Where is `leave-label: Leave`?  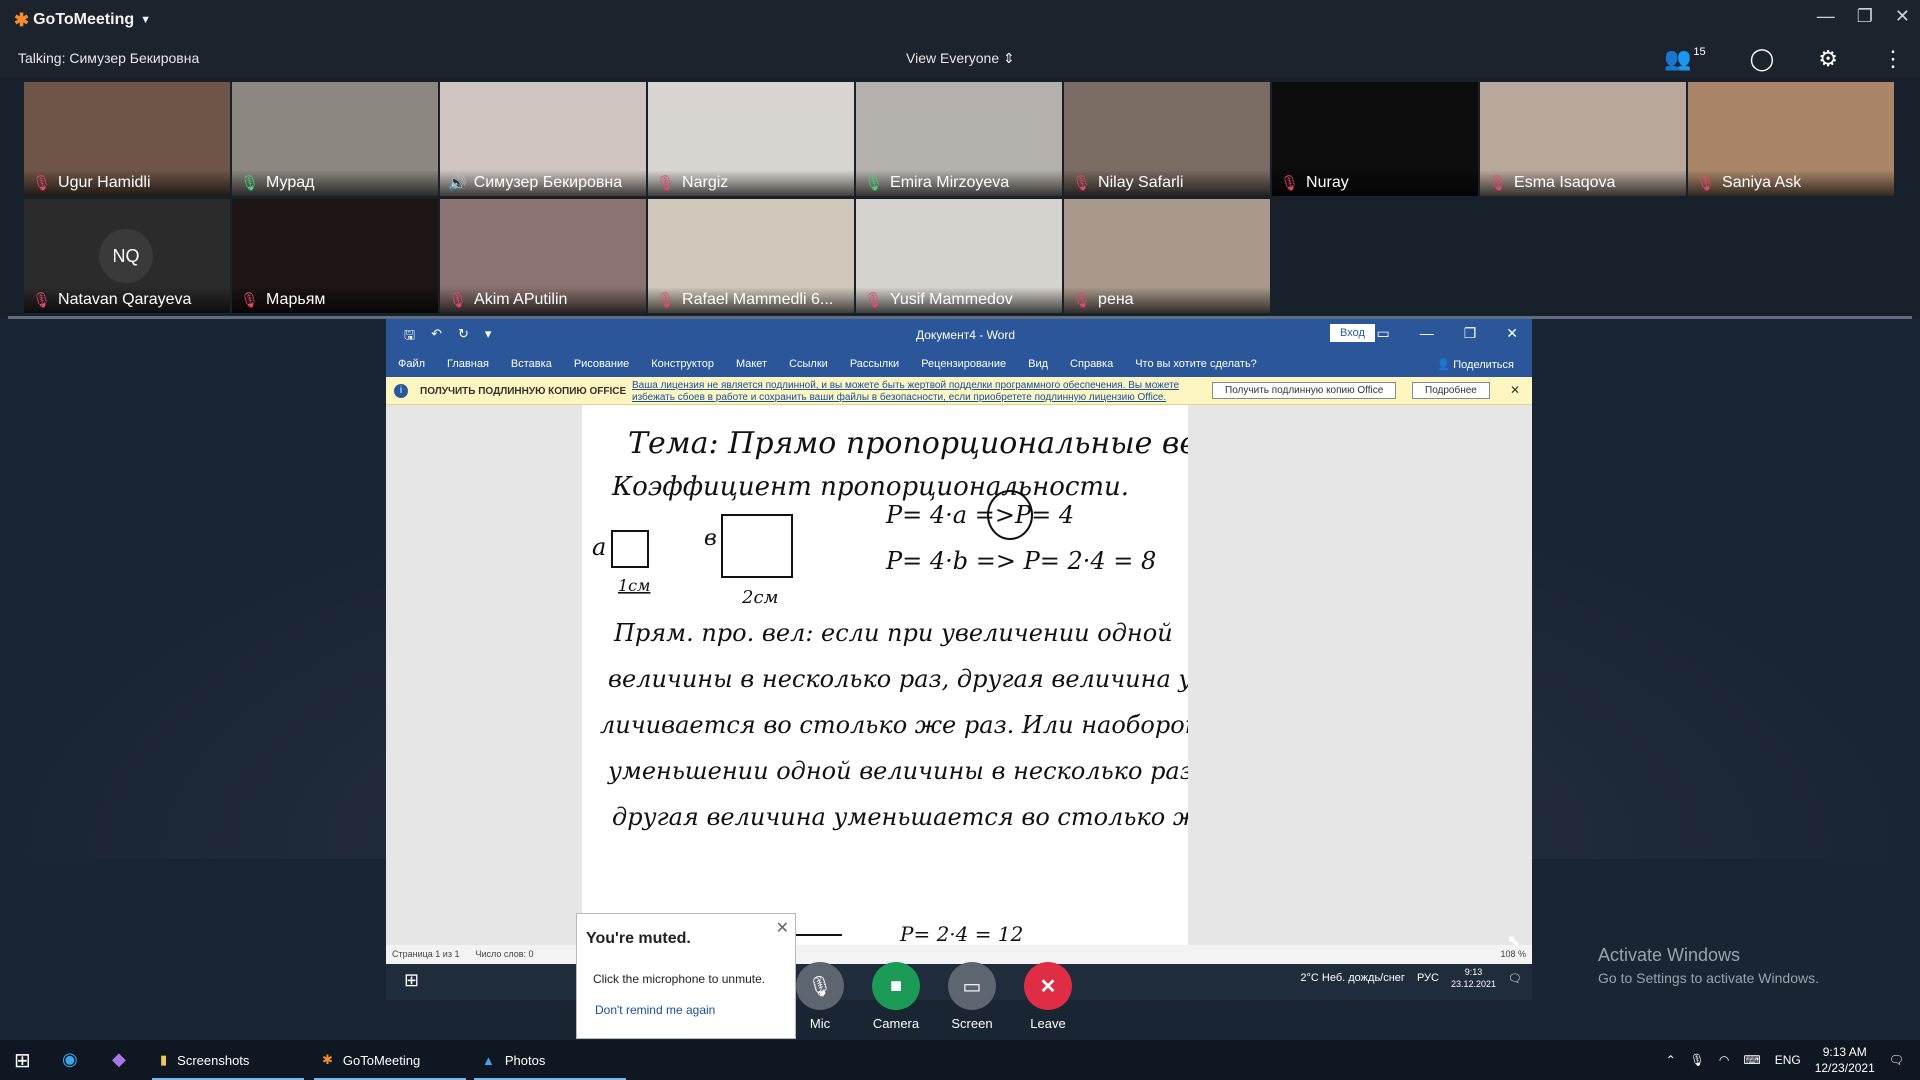 leave-label: Leave is located at coordinates (1048, 1023).